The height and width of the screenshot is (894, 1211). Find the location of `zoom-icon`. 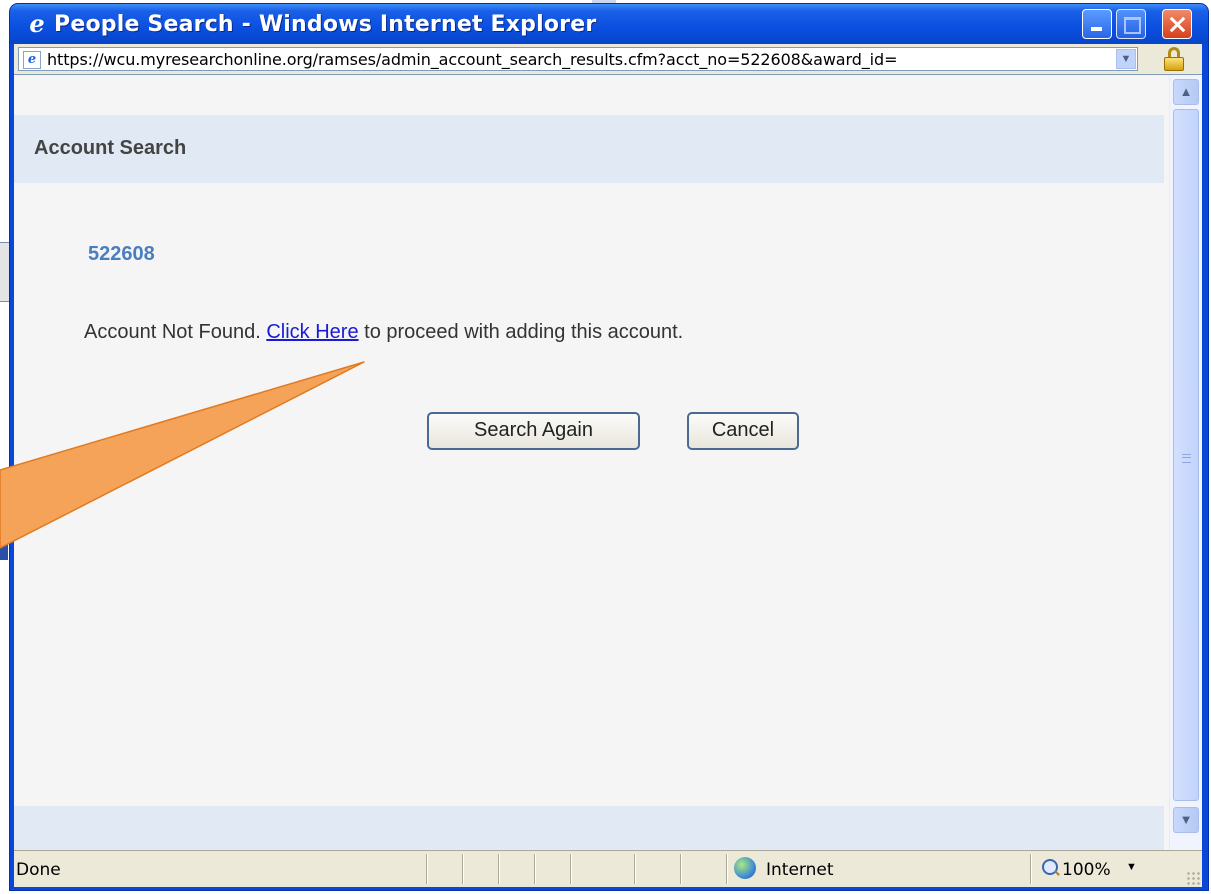

zoom-icon is located at coordinates (1050, 867).